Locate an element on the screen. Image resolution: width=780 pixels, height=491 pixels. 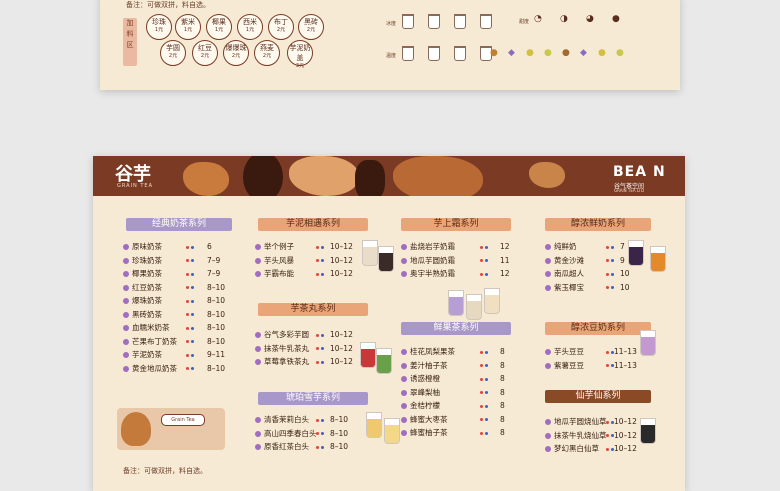
menu-item: 红豆奶茶 8–10 is located at coordinates (174, 287).